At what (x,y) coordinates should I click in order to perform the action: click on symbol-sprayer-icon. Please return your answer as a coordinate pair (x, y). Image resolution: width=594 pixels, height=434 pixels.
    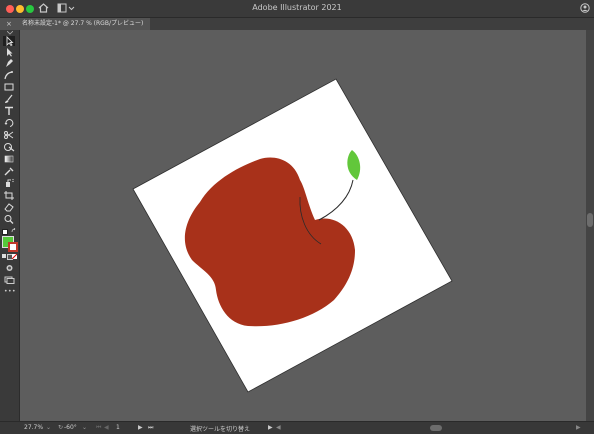
    Looking at the image, I should click on (10, 182).